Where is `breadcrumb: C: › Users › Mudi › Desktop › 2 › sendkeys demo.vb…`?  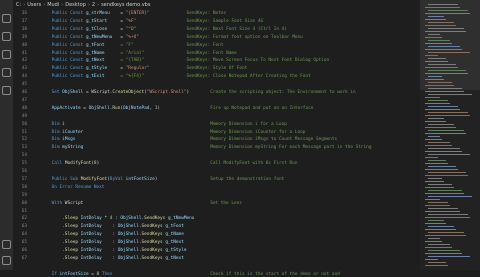 breadcrumb: C: › Users › Mudi › Desktop › 2 › sendkeys demo.vb… is located at coordinates (216, 5).